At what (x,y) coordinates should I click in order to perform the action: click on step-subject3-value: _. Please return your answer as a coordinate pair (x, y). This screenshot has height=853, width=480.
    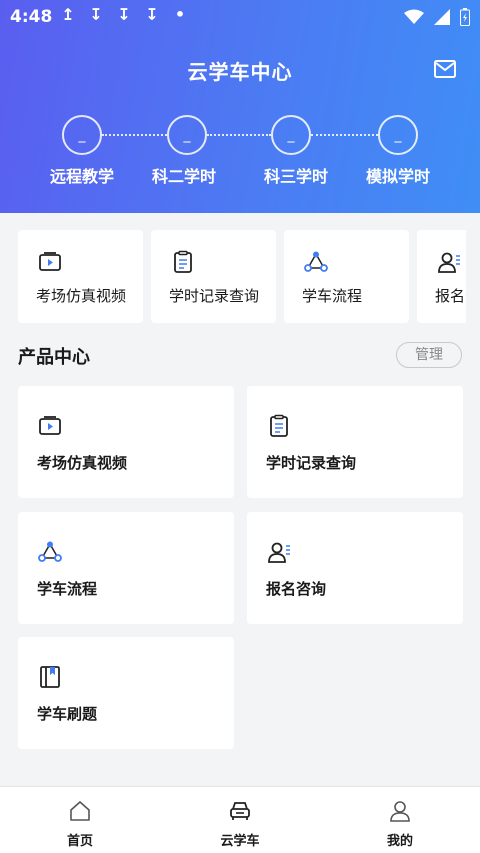
    Looking at the image, I should click on (291, 135).